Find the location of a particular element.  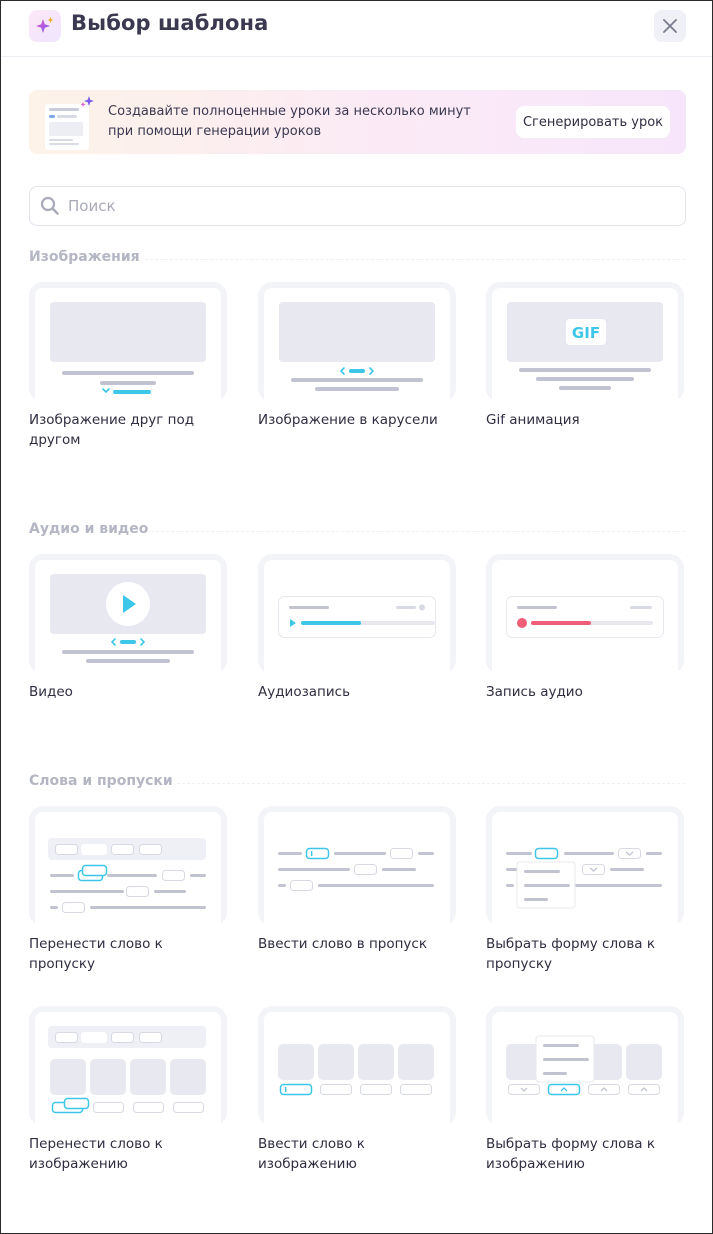

template-card-drag-word-image: Перенести слово к изображению is located at coordinates (128, 1090).